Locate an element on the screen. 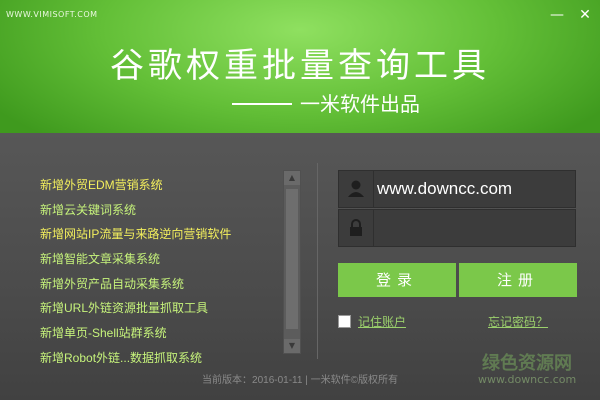 This screenshot has height=400, width=600. site-watermark: WWW.VIMISOFT.COM is located at coordinates (52, 14).